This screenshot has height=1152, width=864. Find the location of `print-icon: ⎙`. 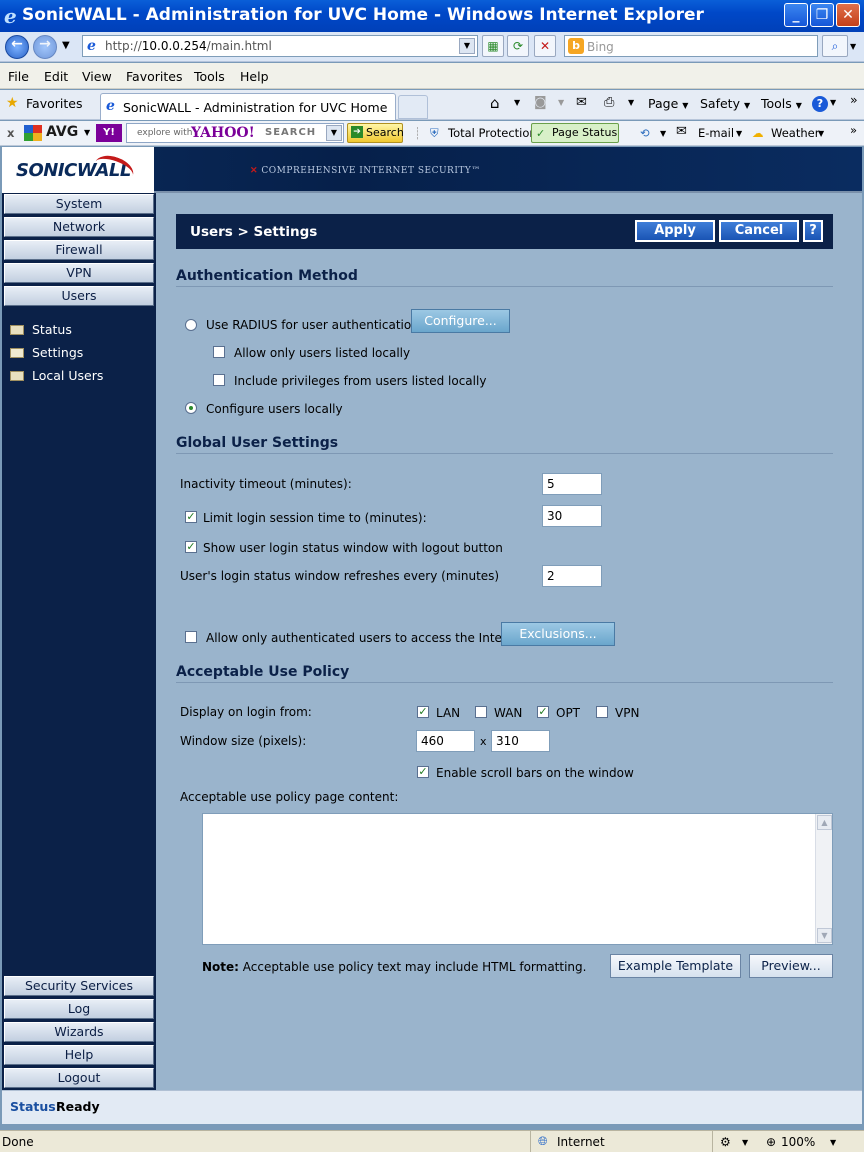

print-icon: ⎙ is located at coordinates (609, 102).